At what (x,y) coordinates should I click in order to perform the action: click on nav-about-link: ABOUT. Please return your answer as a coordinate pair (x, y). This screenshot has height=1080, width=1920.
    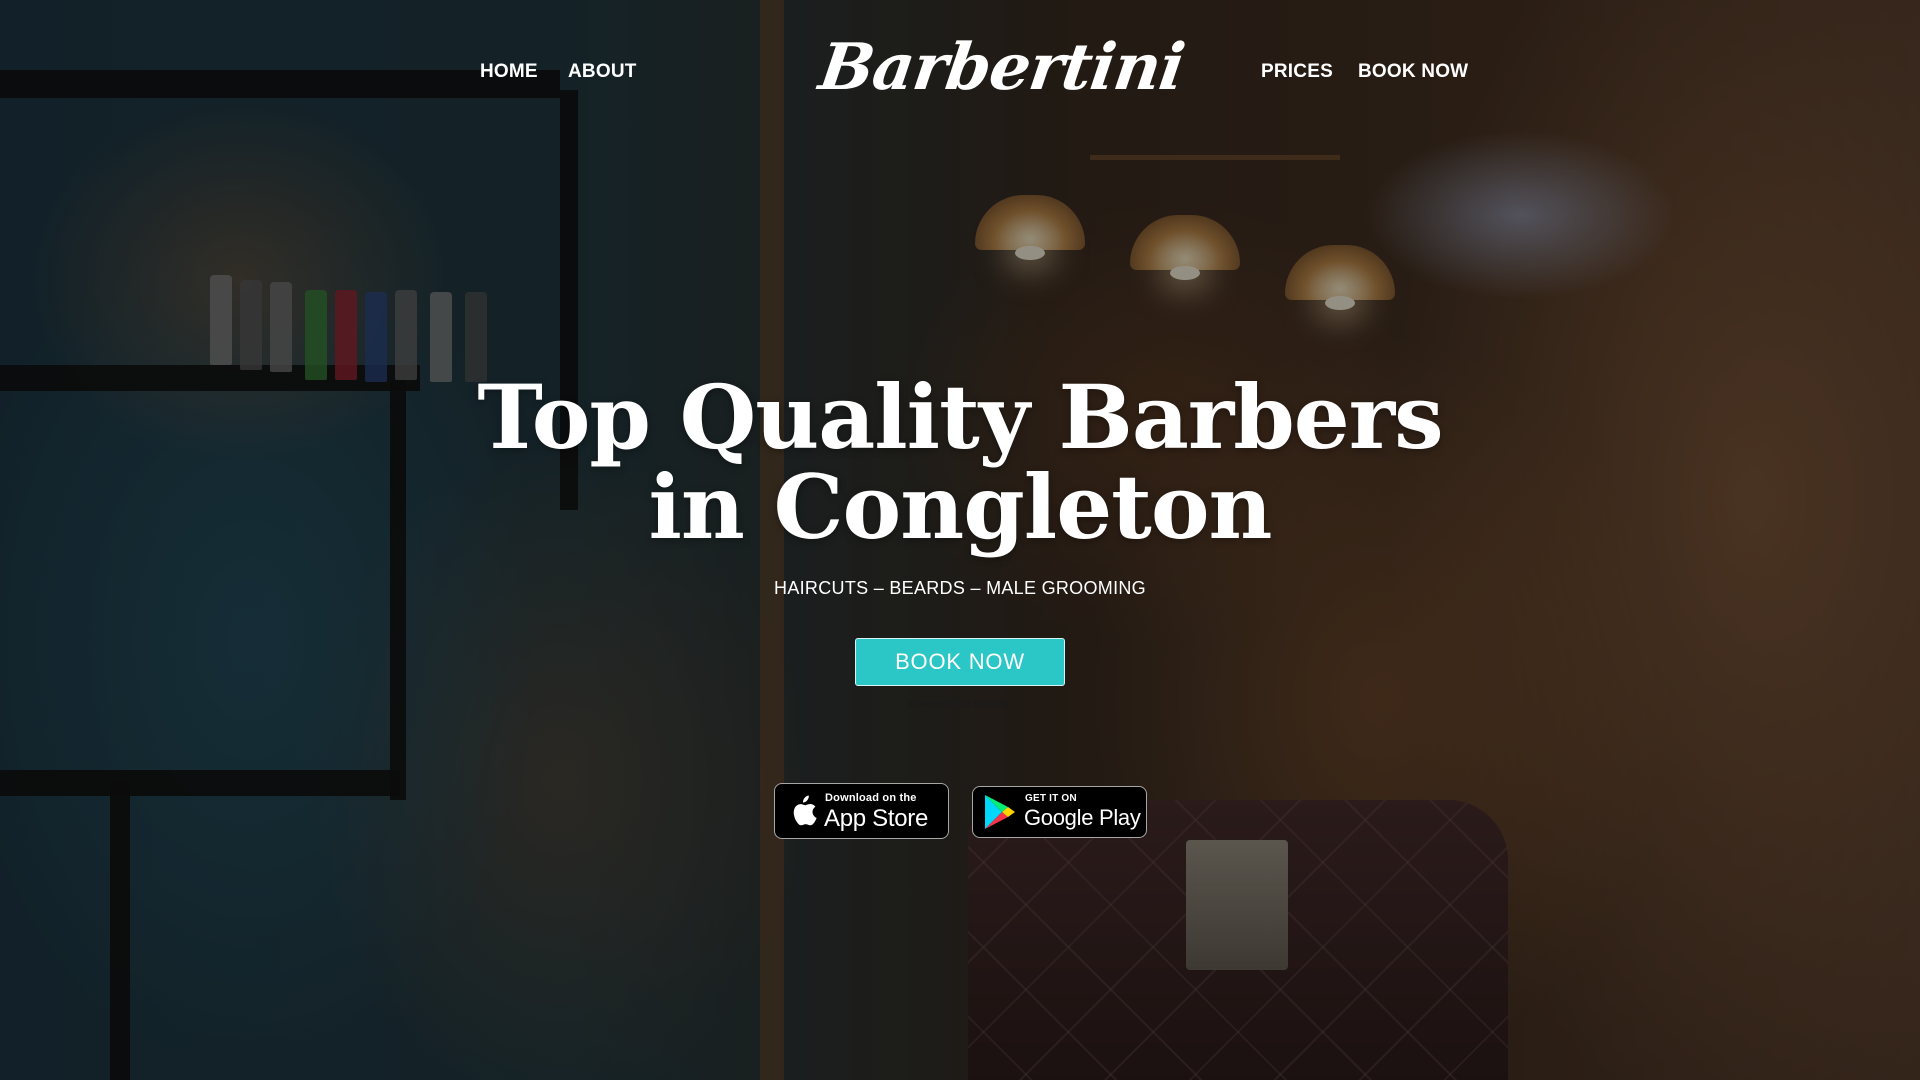
    Looking at the image, I should click on (602, 72).